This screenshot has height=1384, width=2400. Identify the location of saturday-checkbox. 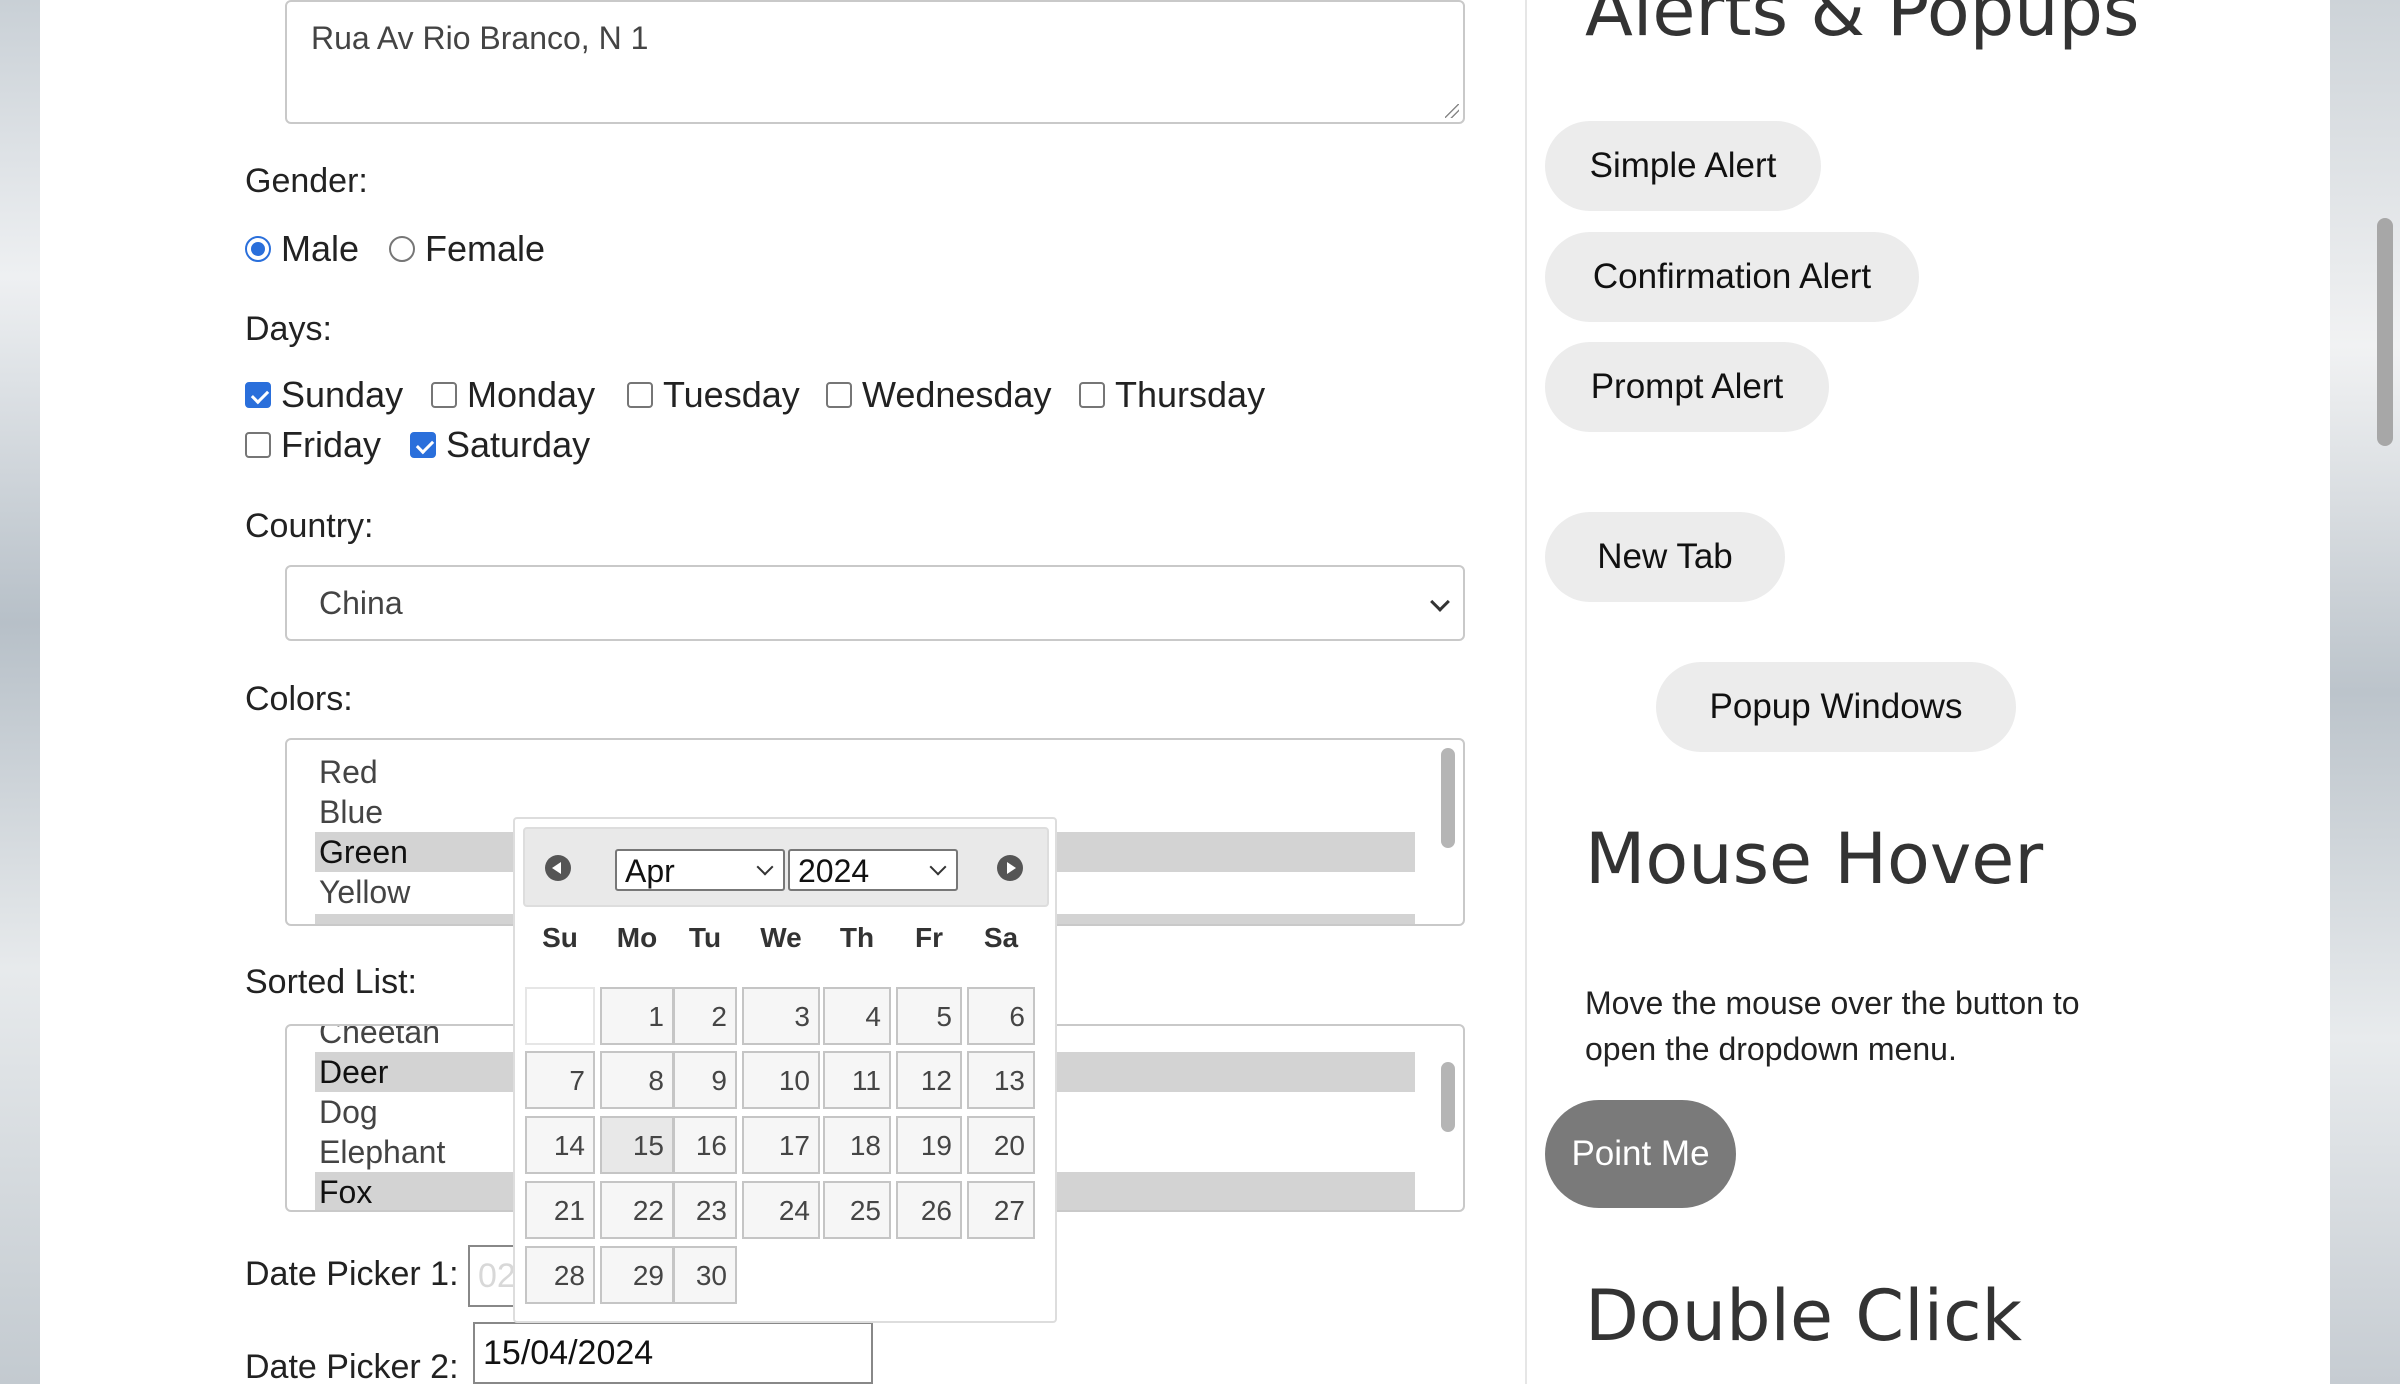
(423, 445).